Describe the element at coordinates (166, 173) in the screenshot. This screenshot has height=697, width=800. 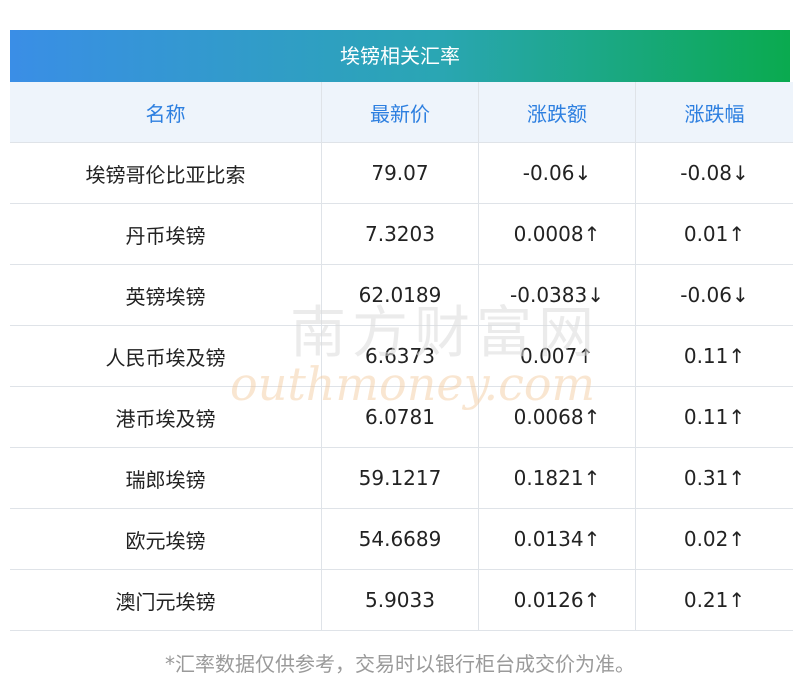
I see `rate-name: 埃镑哥伦比亚比索` at that location.